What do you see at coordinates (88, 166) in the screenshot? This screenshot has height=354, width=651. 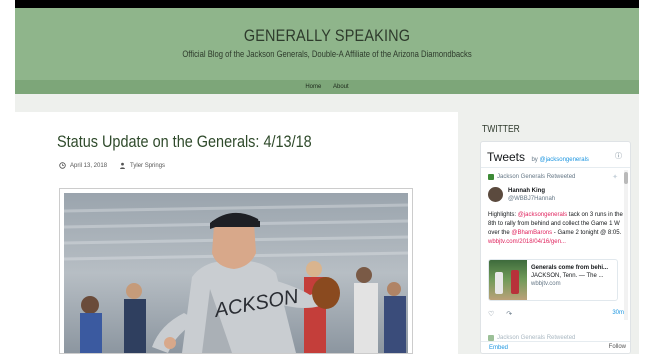 I see `post-date: April 13, 2018` at bounding box center [88, 166].